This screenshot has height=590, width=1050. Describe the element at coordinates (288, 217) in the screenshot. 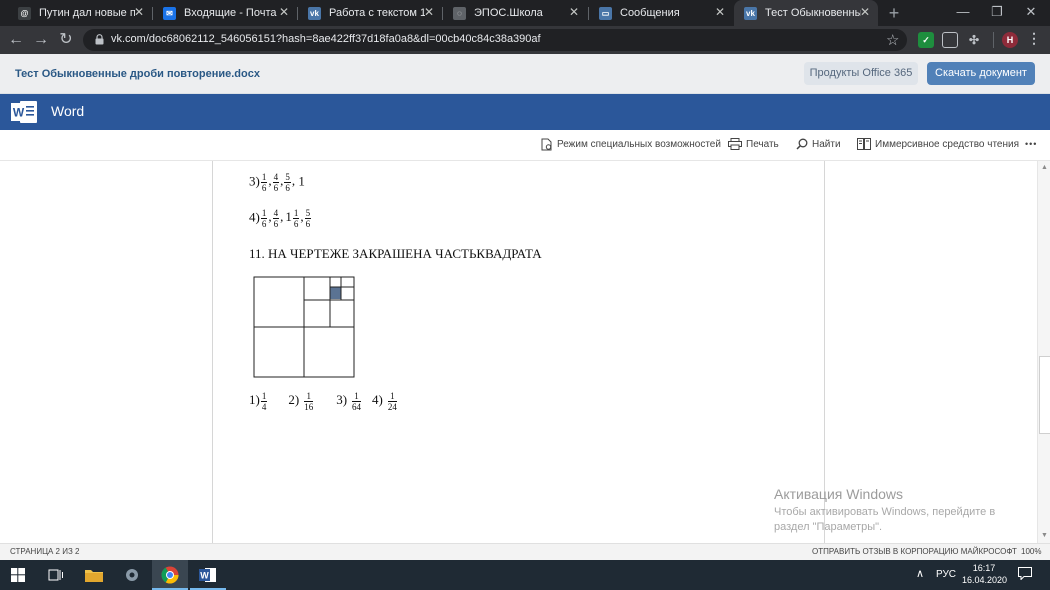

I see `mixed-number-whole: 1` at that location.